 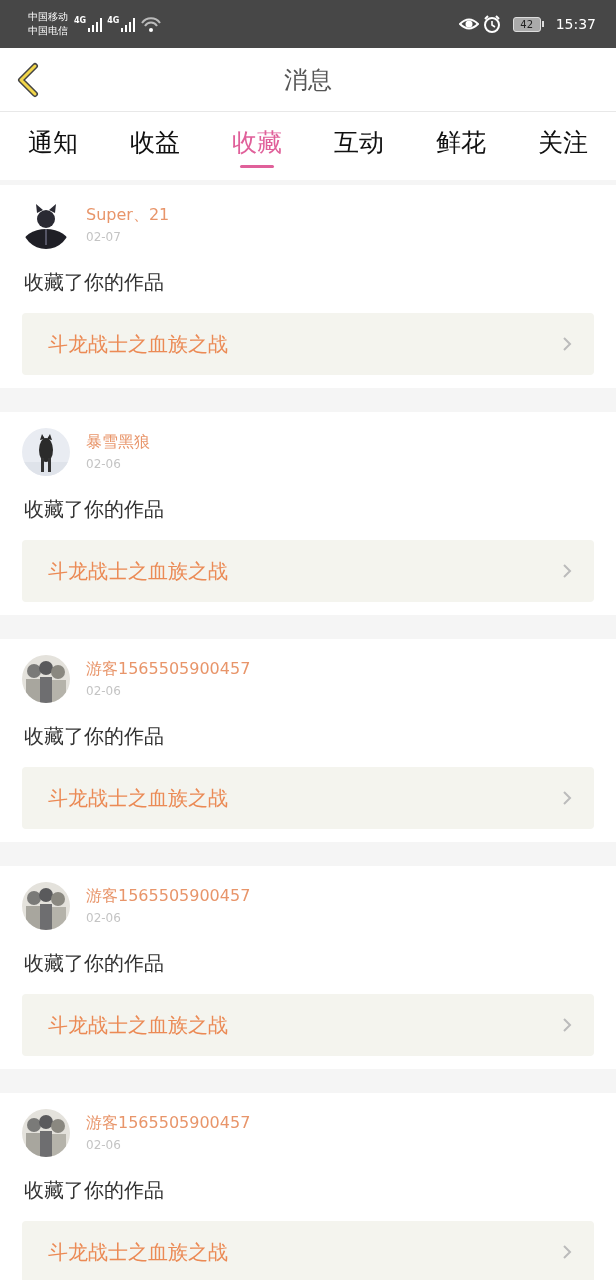 What do you see at coordinates (48, 17) in the screenshot?
I see `carrier-name: 中国移动` at bounding box center [48, 17].